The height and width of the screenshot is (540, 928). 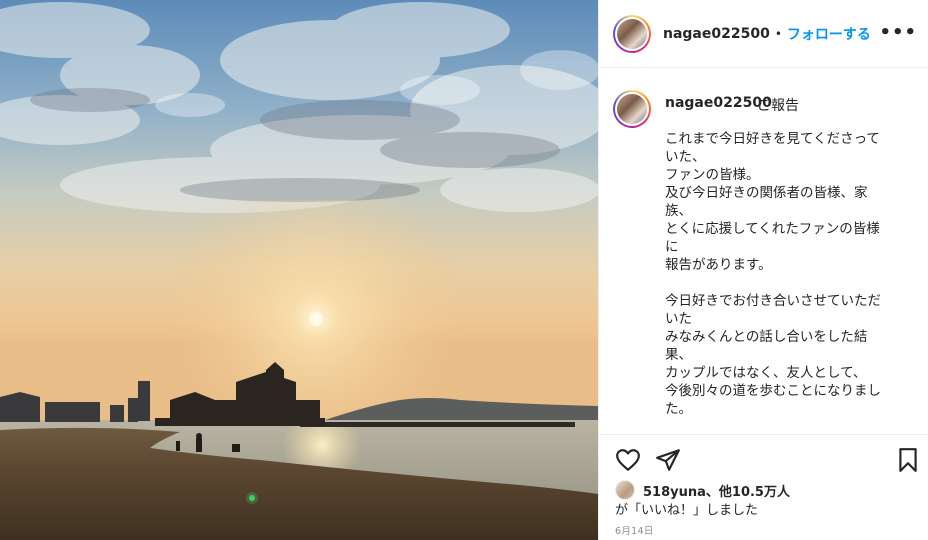 What do you see at coordinates (763, 459) in the screenshot?
I see `action-bar` at bounding box center [763, 459].